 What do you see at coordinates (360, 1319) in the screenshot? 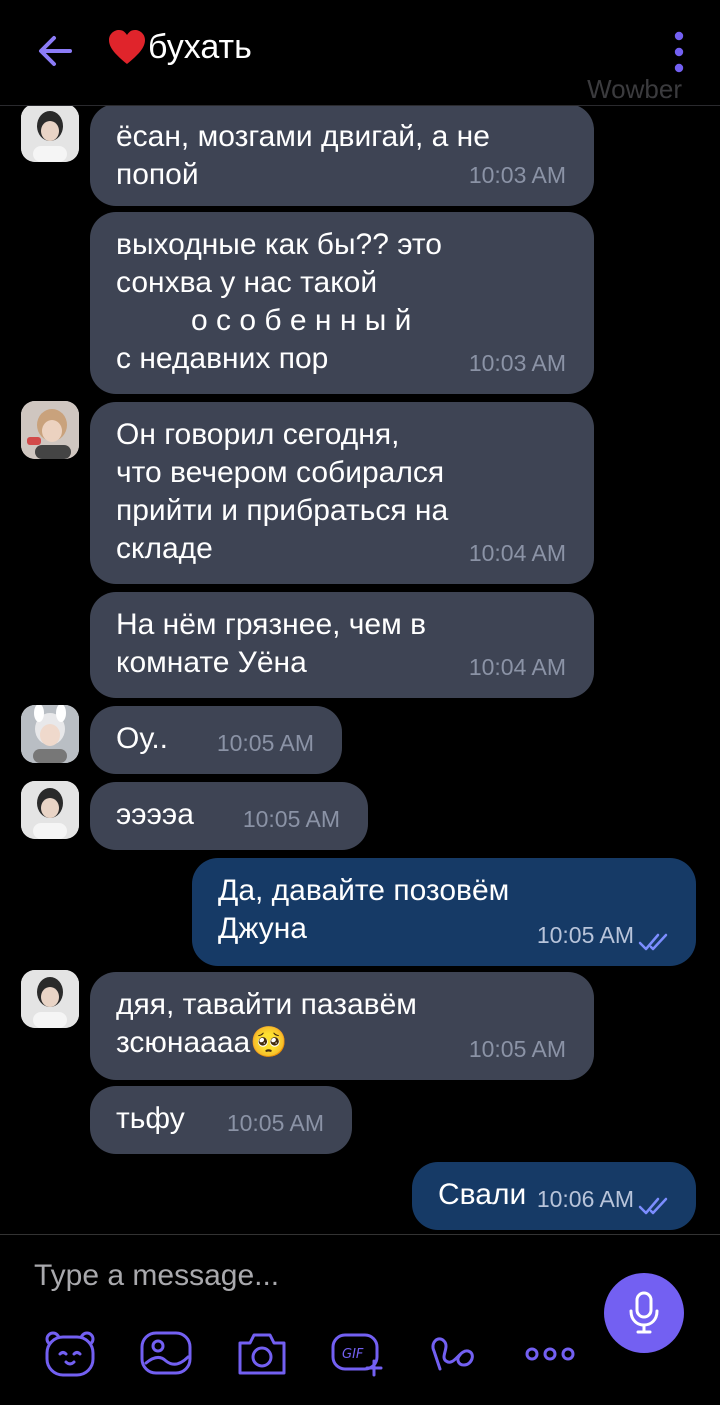
I see `composer: Type a message... GIF` at bounding box center [360, 1319].